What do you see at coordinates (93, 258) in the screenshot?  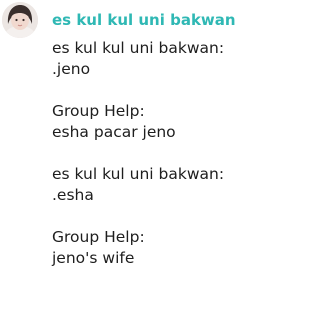 I see `message-line: jeno's wife` at bounding box center [93, 258].